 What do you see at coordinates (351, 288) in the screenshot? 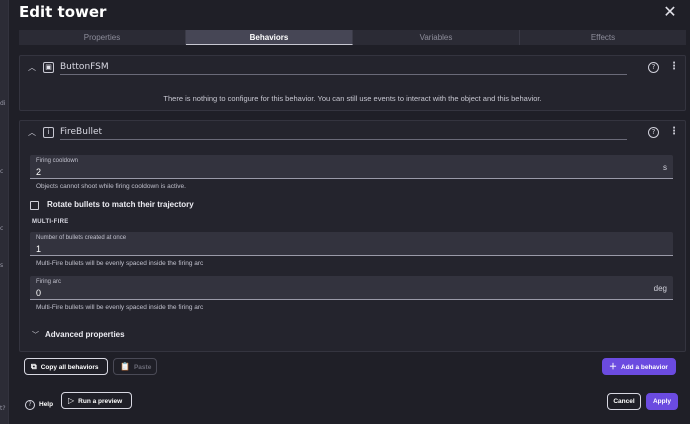
I see `firing-arc-field: Firing arc 0 deg` at bounding box center [351, 288].